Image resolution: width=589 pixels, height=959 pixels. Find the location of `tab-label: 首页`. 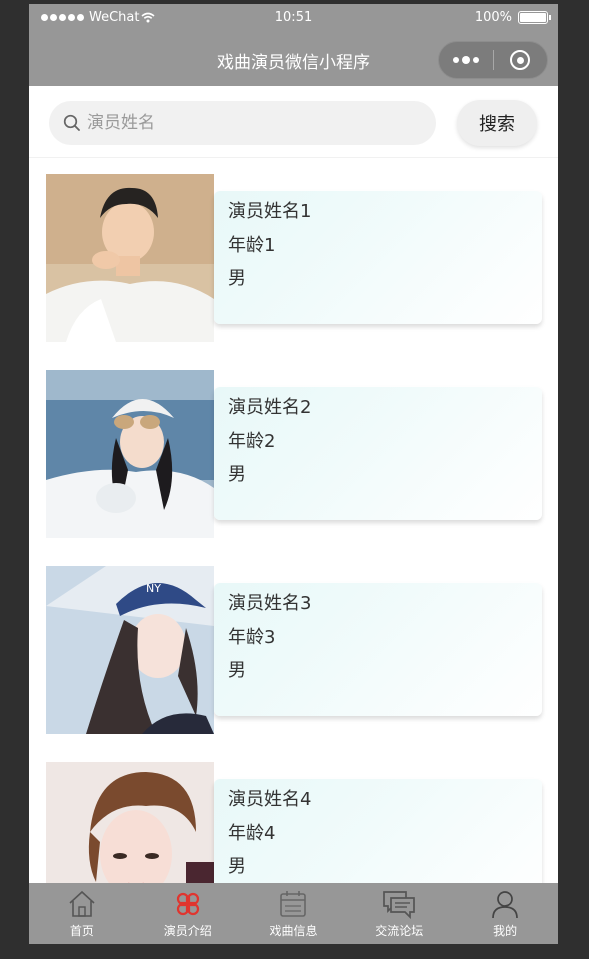

tab-label: 首页 is located at coordinates (81, 931).